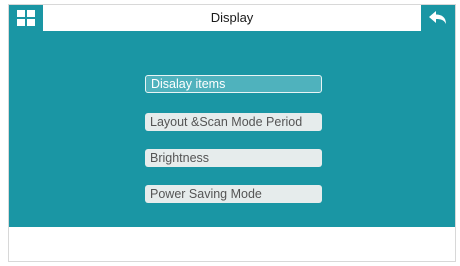 The height and width of the screenshot is (266, 460). I want to click on grid-icon, so click(26, 18).